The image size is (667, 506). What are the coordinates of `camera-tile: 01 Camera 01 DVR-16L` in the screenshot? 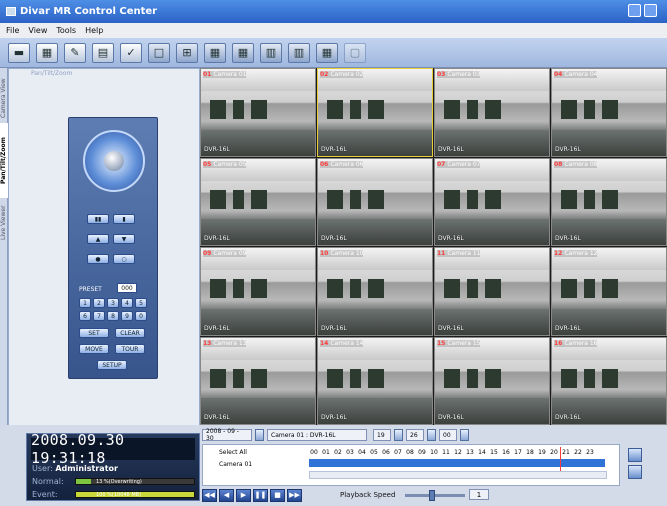 It's located at (258, 112).